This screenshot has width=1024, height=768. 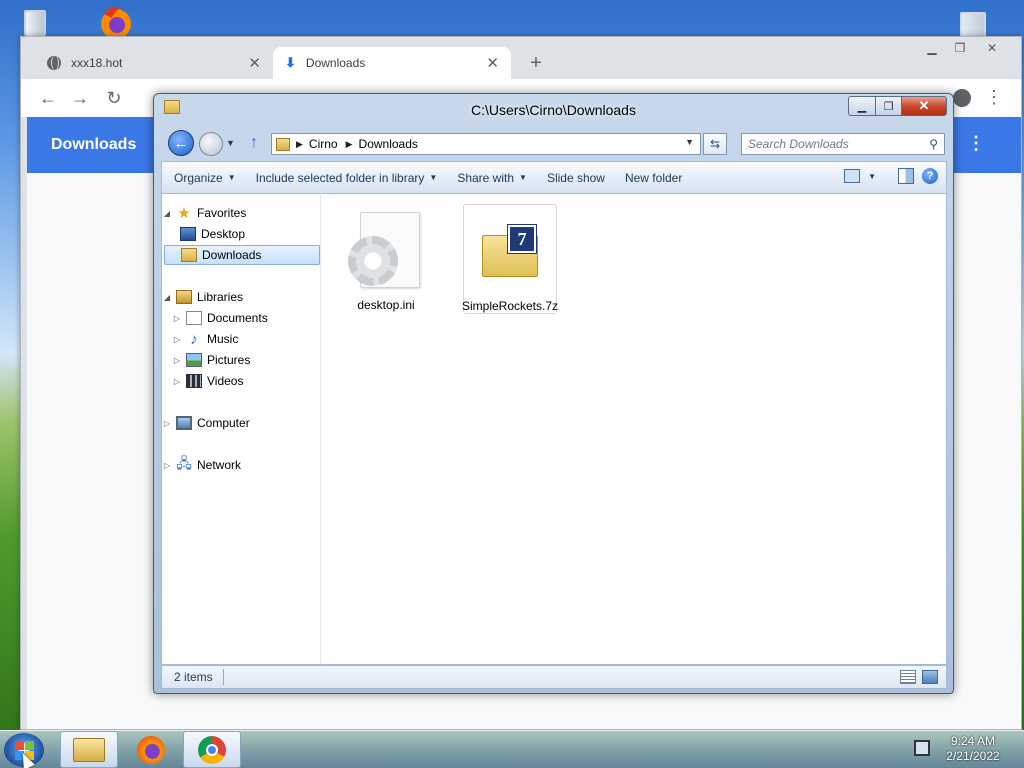 What do you see at coordinates (232, 255) in the screenshot?
I see `nav-label: Downloads` at bounding box center [232, 255].